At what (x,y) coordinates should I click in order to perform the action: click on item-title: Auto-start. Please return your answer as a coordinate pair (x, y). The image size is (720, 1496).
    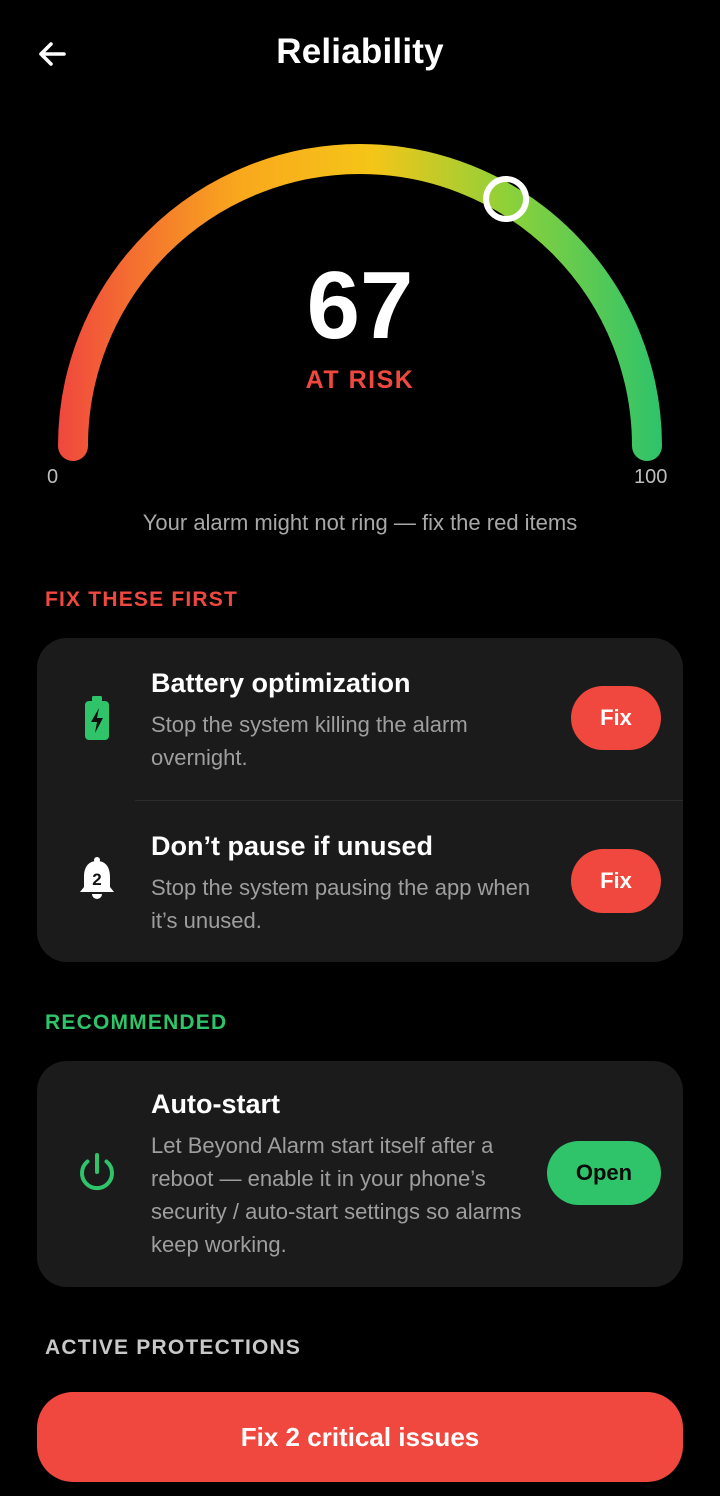
    Looking at the image, I should click on (215, 1104).